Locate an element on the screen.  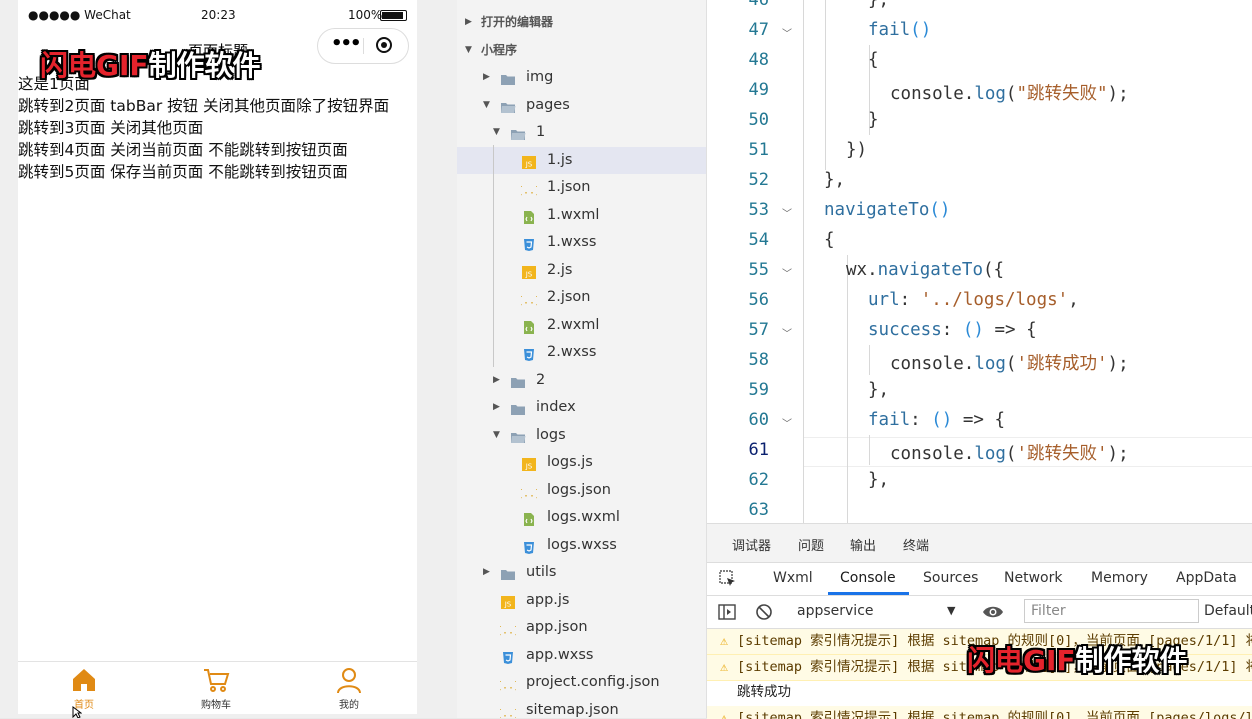
navigate-page4-link: 跳转到4页面 关闭当前页面 不能跳转到按钮页面 is located at coordinates (217, 150).